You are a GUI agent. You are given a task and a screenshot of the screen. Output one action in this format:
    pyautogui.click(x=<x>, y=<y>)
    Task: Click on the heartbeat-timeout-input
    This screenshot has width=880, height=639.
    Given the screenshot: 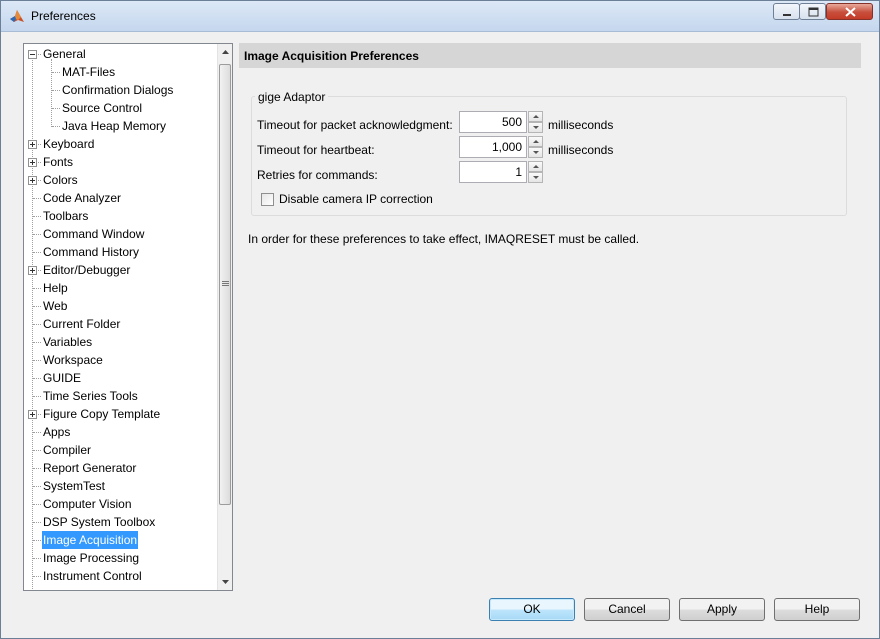 What is the action you would take?
    pyautogui.click(x=493, y=147)
    